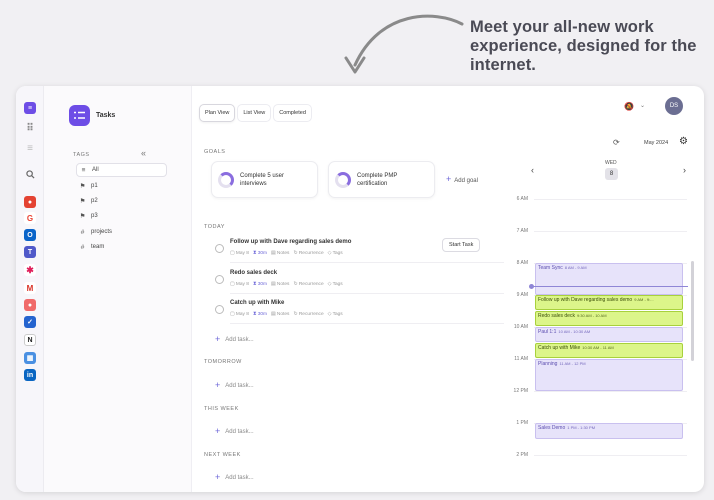 This screenshot has width=714, height=500. Describe the element at coordinates (292, 113) in the screenshot. I see `tab-completed: Completed` at that location.